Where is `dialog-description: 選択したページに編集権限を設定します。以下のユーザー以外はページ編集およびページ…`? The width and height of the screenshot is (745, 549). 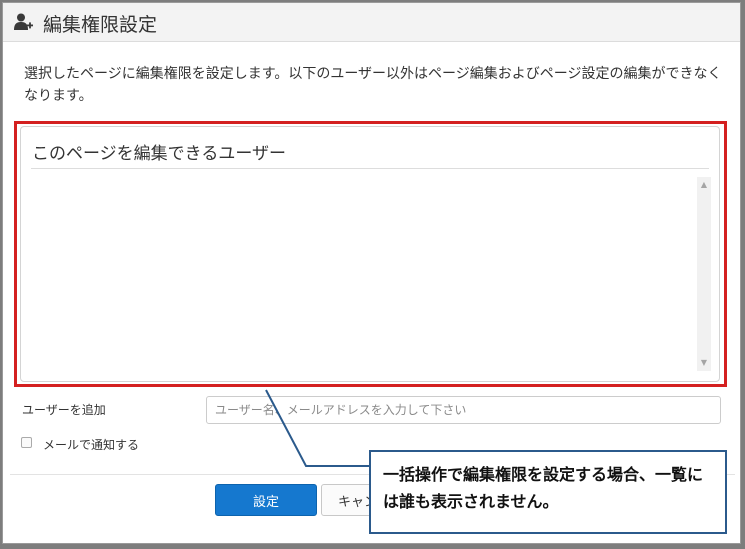 dialog-description: 選択したページに編集権限を設定します。以下のユーザー以外はページ編集およびページ… is located at coordinates (373, 85).